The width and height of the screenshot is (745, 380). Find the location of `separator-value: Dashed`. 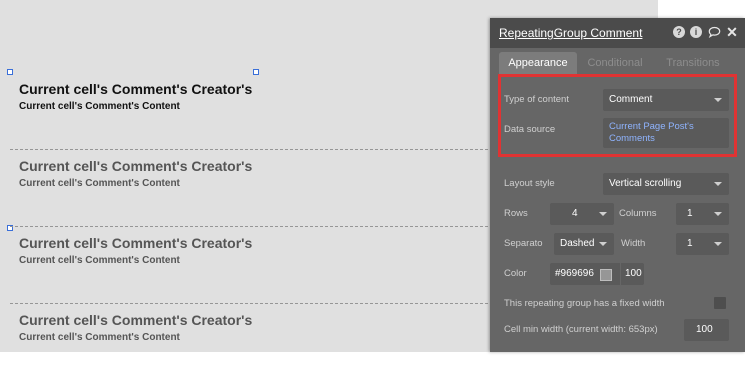

separator-value: Dashed is located at coordinates (577, 243).